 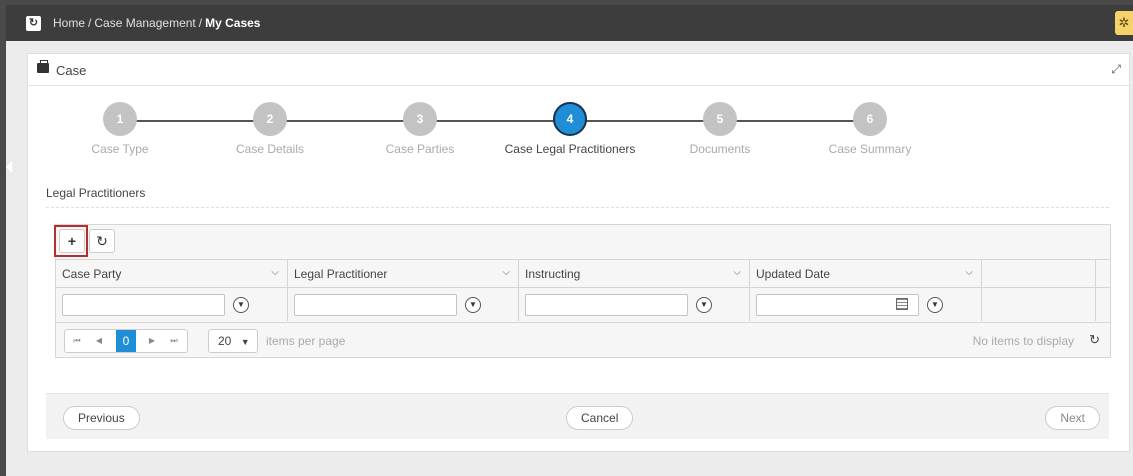 What do you see at coordinates (569, 471) in the screenshot?
I see `bottom-strip` at bounding box center [569, 471].